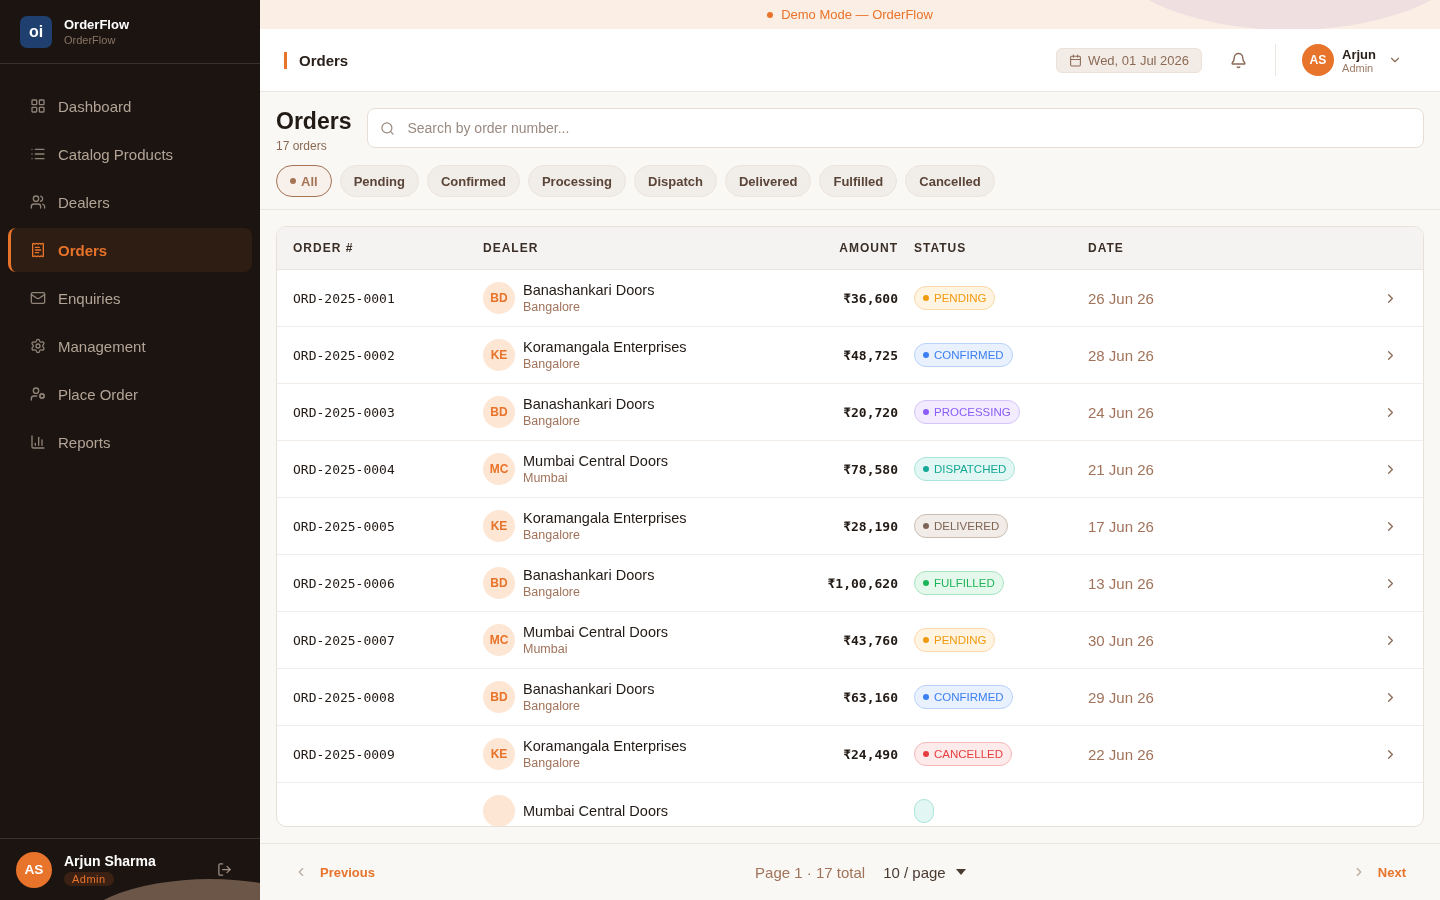 The image size is (1440, 900). I want to click on status-badge: FULFILLED, so click(959, 583).